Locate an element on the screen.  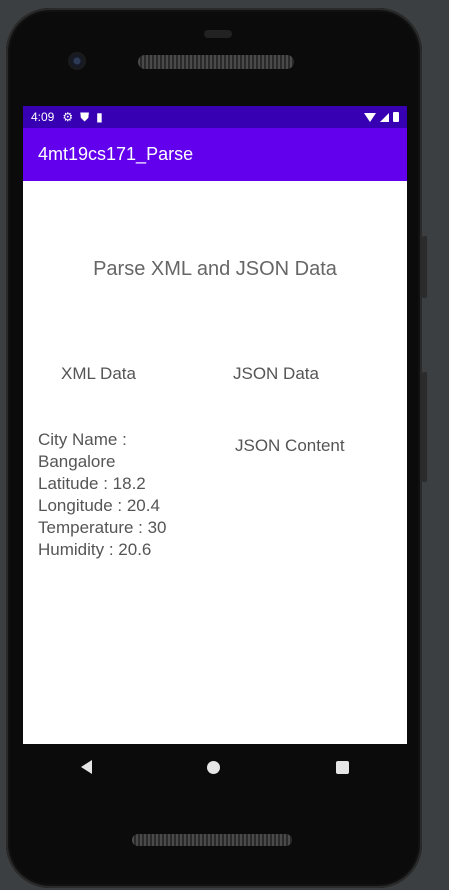
volume-button is located at coordinates (424, 267).